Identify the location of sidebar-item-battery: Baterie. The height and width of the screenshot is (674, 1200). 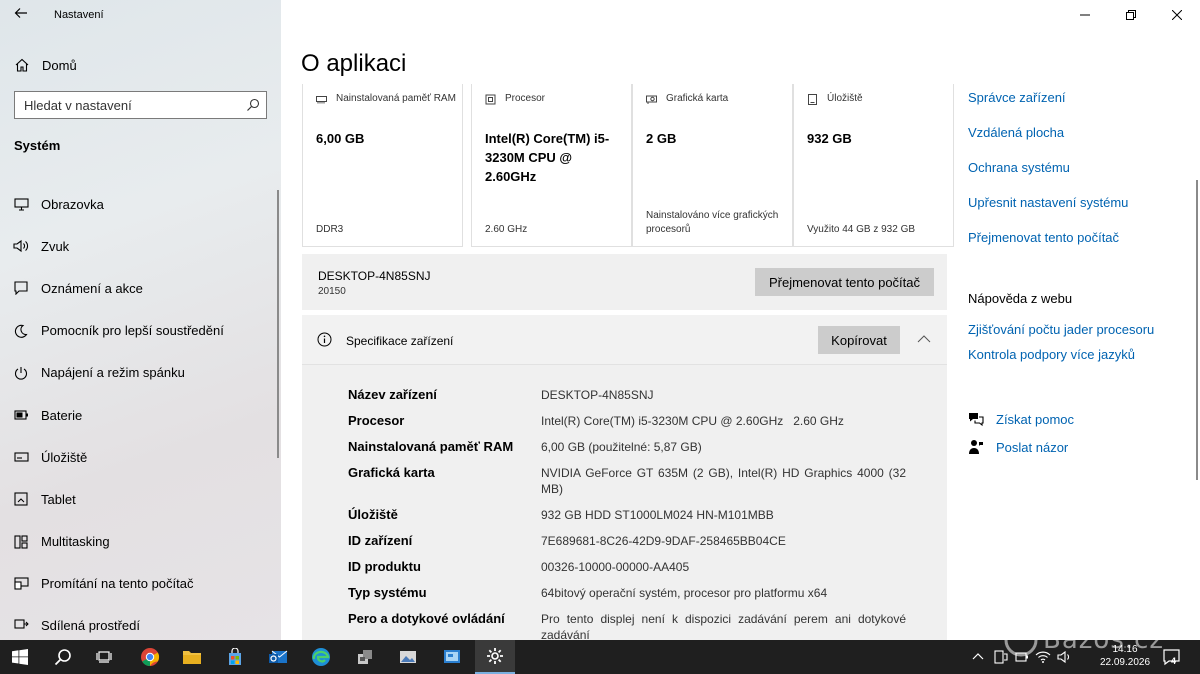
(140, 415).